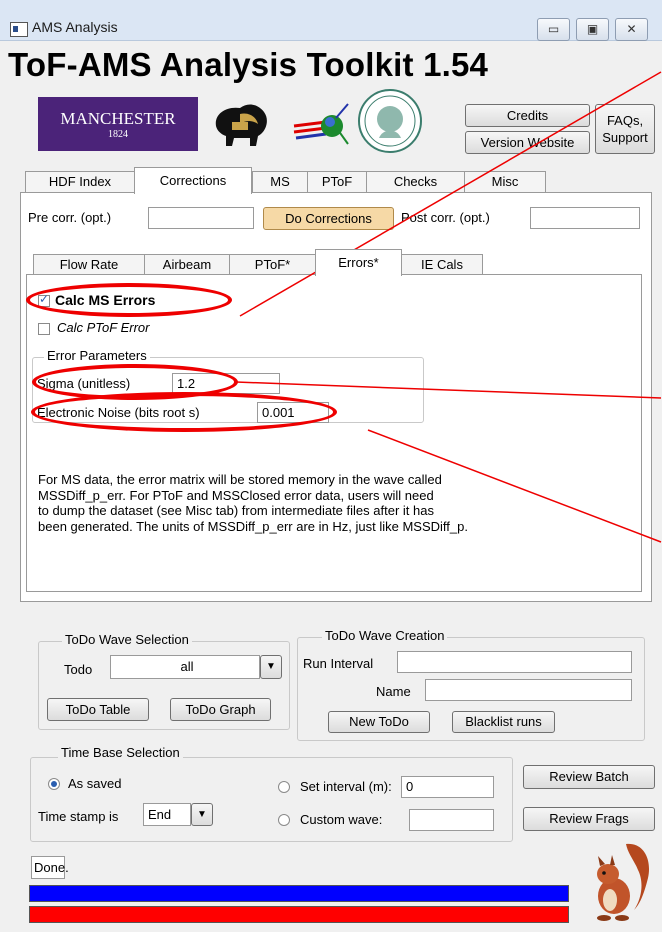  What do you see at coordinates (193, 180) in the screenshot?
I see `tab-corrections: Corrections` at bounding box center [193, 180].